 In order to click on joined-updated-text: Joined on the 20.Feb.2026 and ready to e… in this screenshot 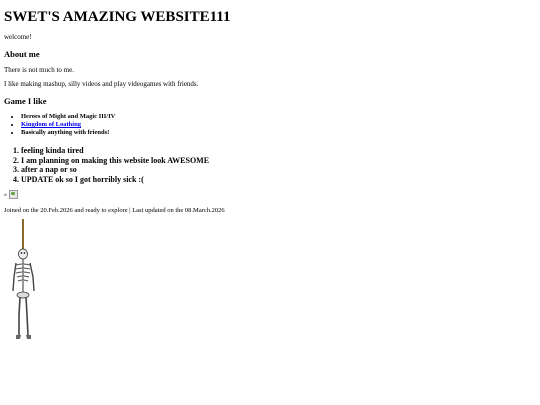, I will do `click(114, 210)`.